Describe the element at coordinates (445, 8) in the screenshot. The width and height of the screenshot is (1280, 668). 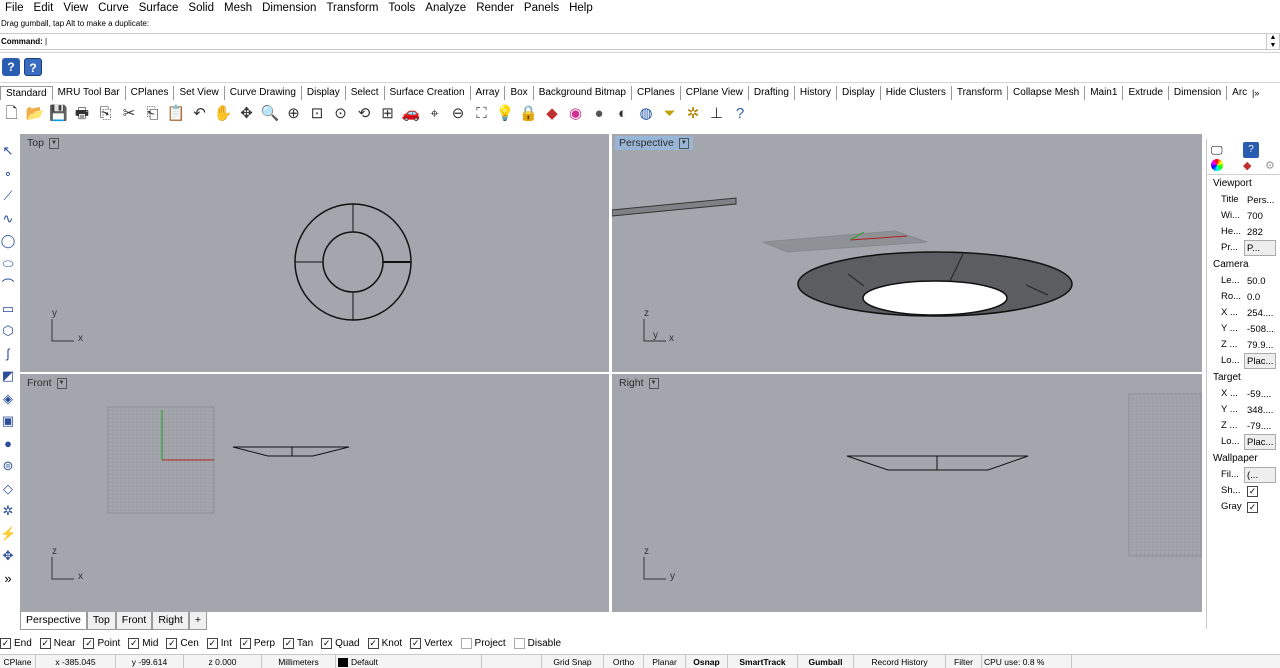
I see `menu-analyze: Analyze` at that location.